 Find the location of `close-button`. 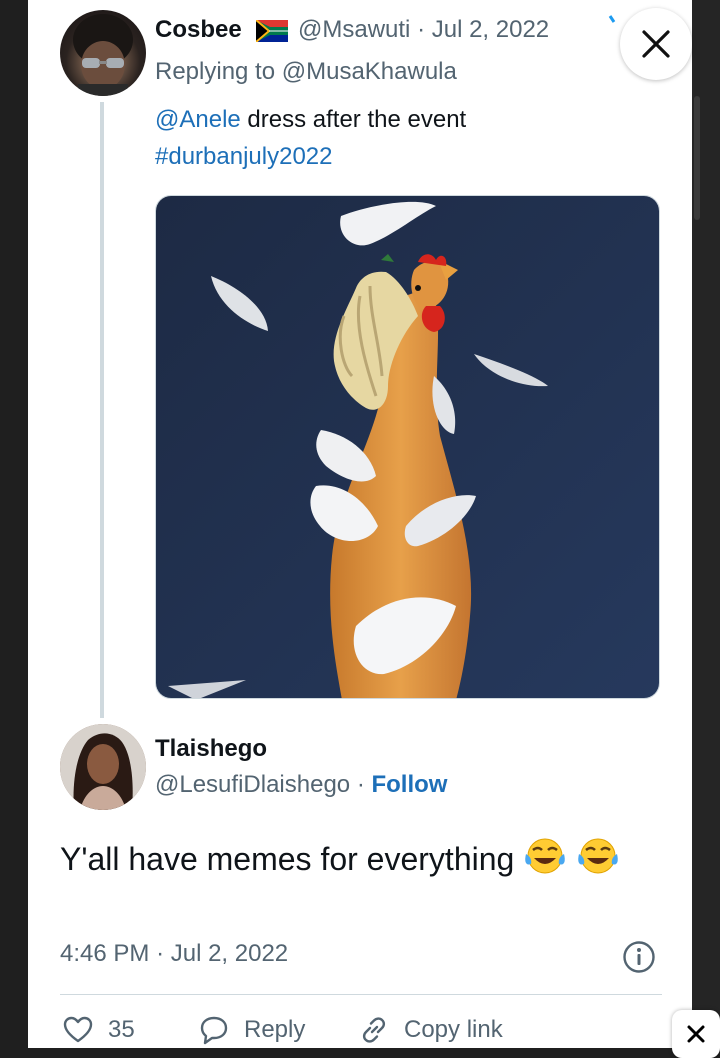

close-button is located at coordinates (656, 44).